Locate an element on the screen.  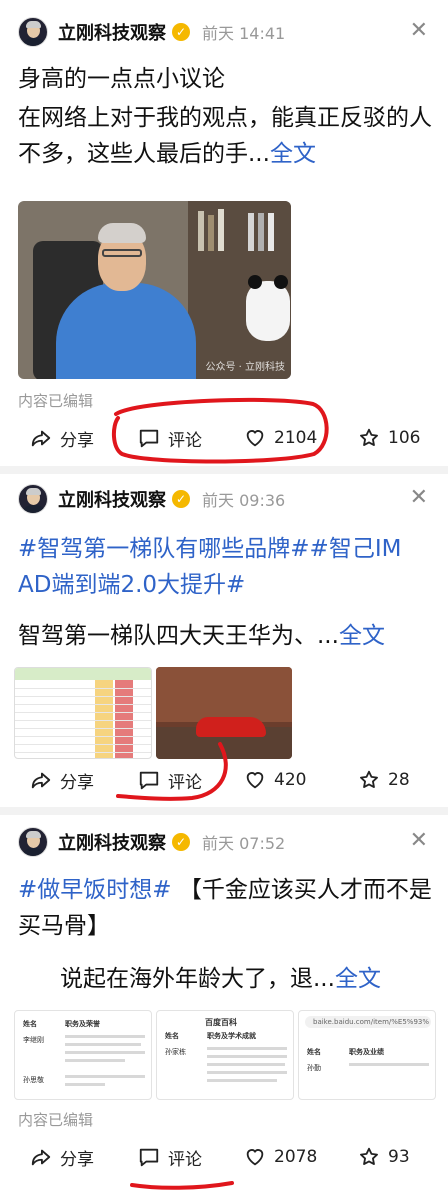
like-count: 2104 is located at coordinates (296, 438).